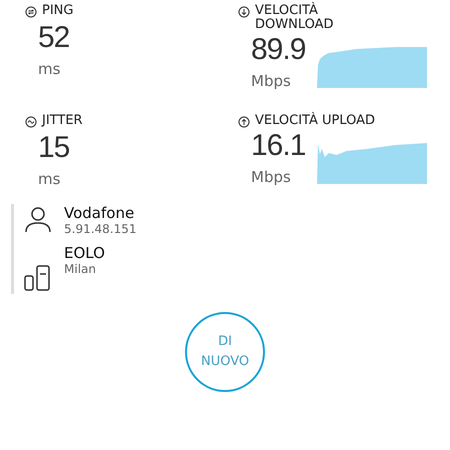 This screenshot has width=450, height=450. I want to click on metric-value: 16.1, so click(278, 146).